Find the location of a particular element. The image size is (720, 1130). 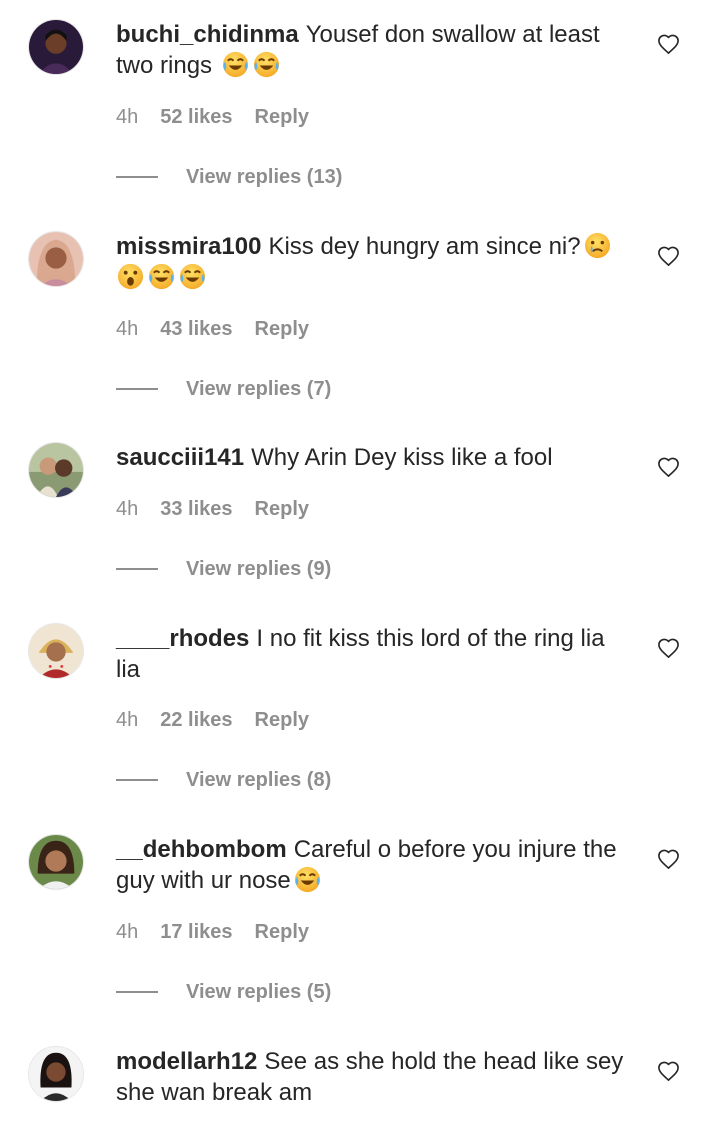

view-replies-button: View replies (7) is located at coordinates (223, 389).